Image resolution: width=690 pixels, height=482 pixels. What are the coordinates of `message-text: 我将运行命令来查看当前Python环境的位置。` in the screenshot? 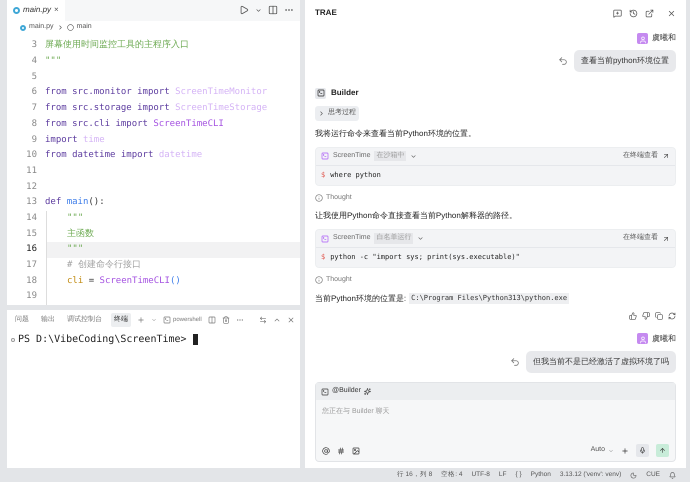 It's located at (396, 134).